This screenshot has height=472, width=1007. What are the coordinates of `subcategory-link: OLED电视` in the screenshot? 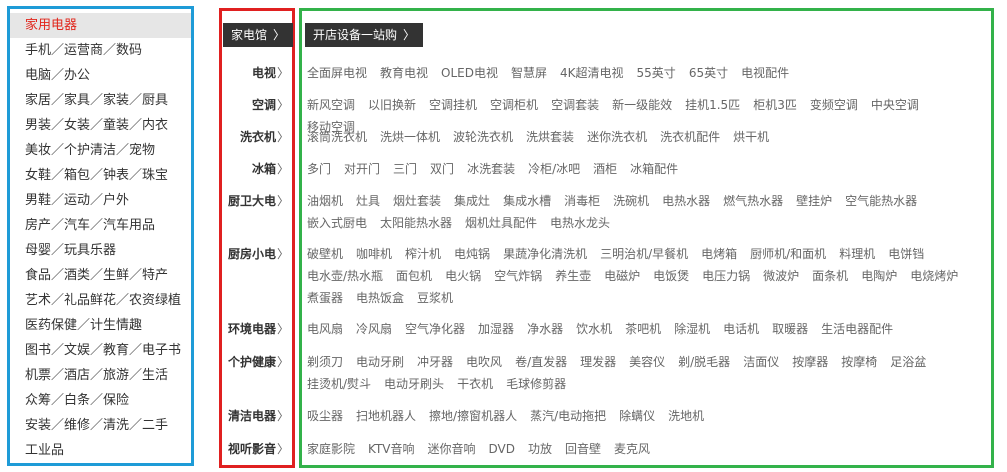 It's located at (469, 73).